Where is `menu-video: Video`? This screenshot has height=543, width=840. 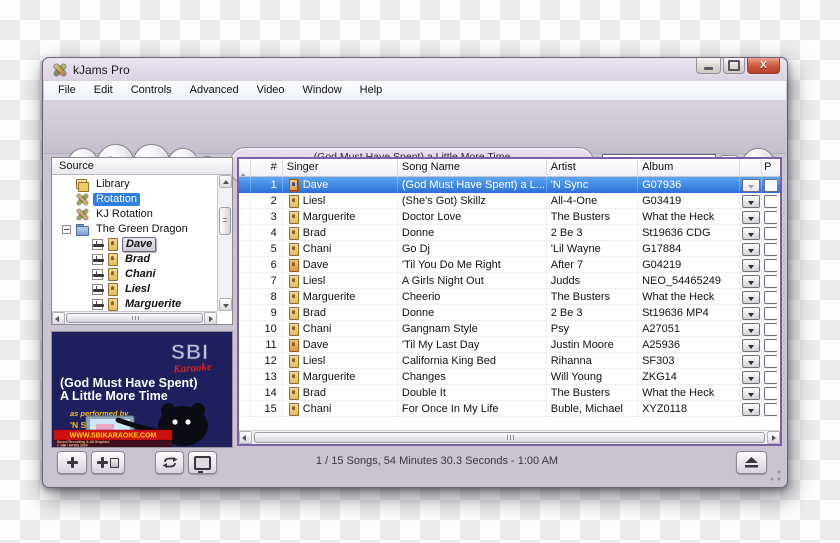
menu-video: Video is located at coordinates (271, 90).